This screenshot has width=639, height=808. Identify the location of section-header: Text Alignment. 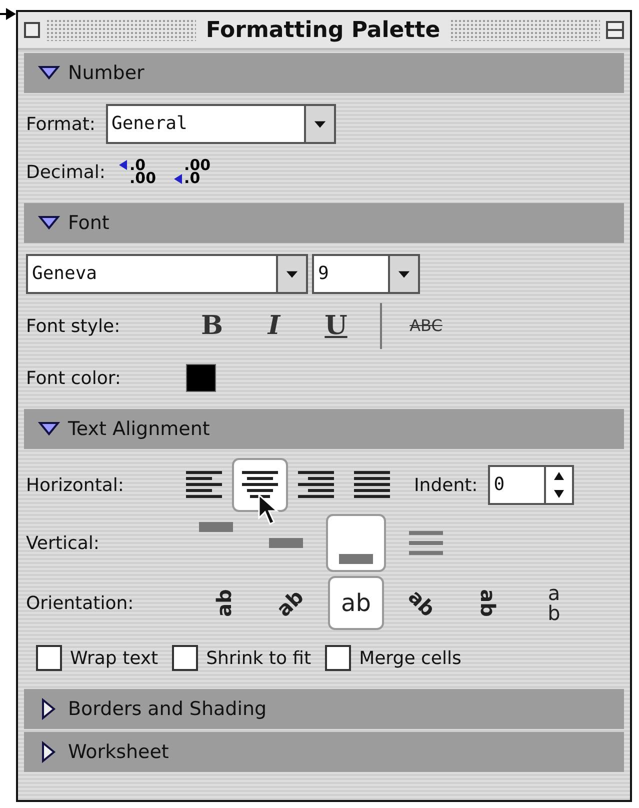
(324, 429).